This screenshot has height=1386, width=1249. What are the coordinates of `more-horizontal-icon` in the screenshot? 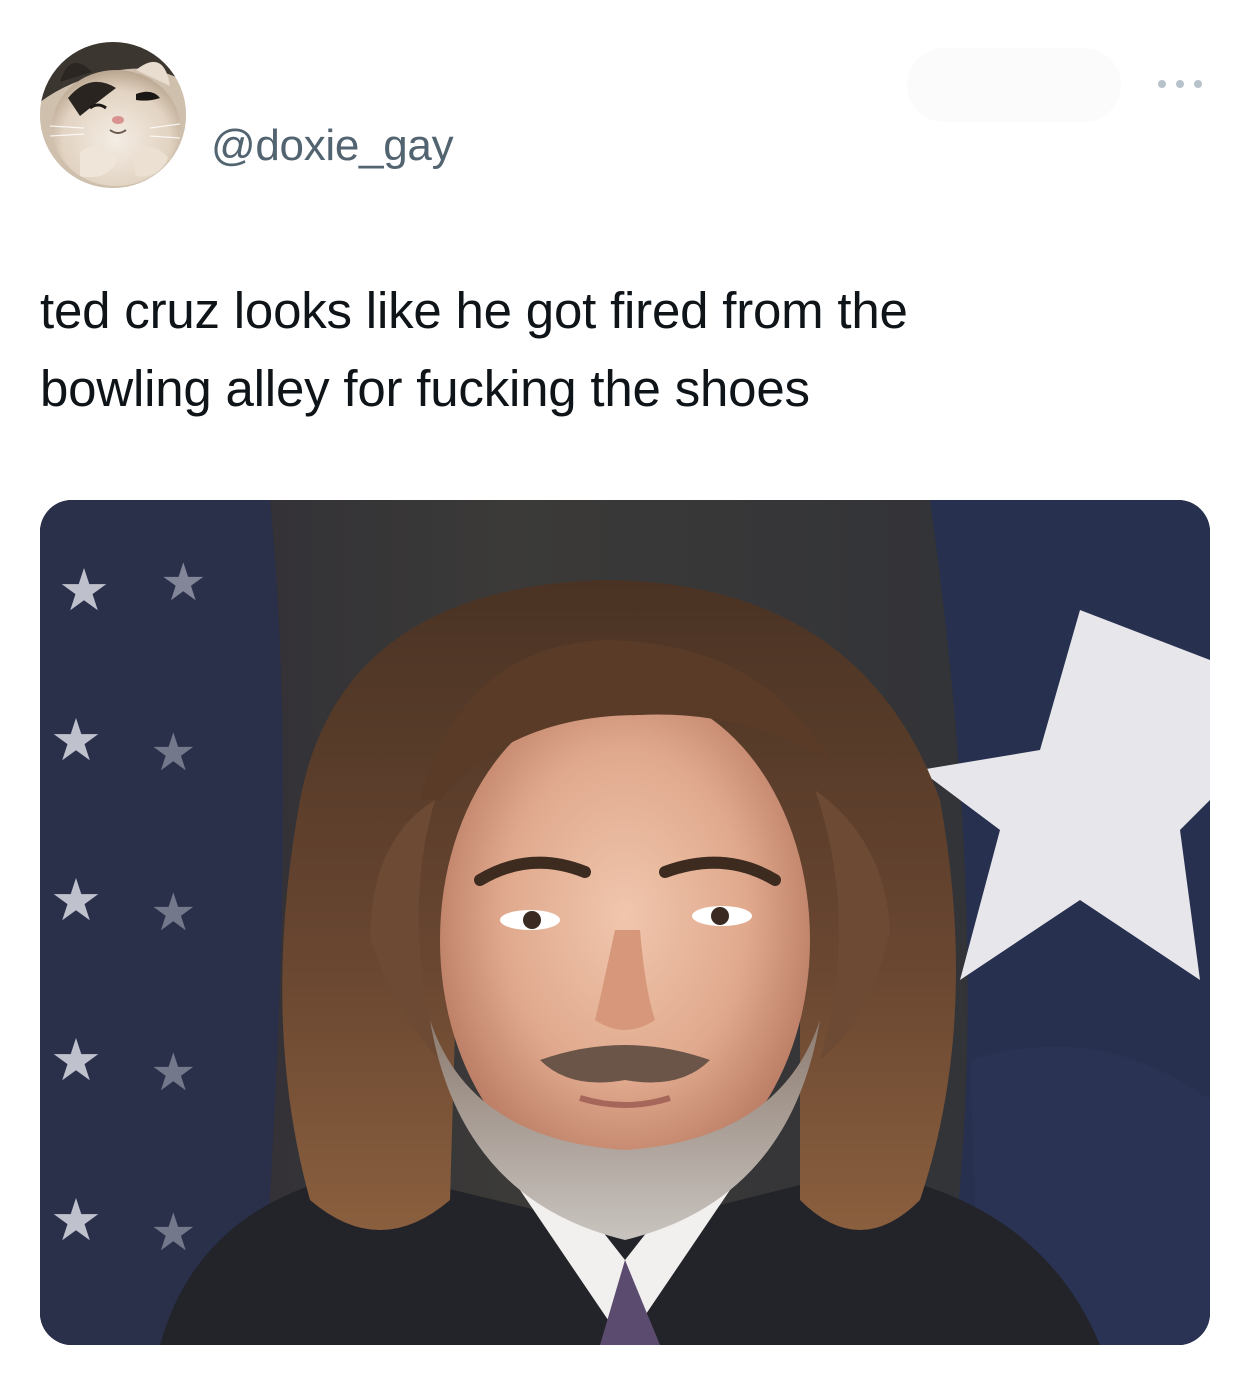 It's located at (1180, 84).